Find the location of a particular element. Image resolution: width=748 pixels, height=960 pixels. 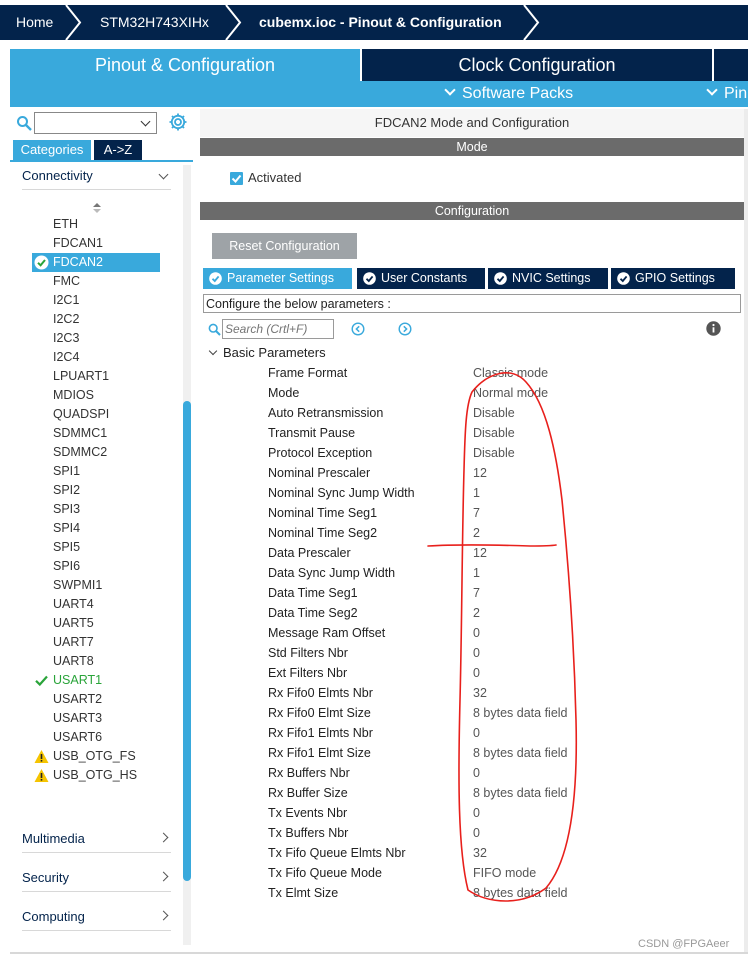

peripheral-item: MDIOS is located at coordinates (107, 395).